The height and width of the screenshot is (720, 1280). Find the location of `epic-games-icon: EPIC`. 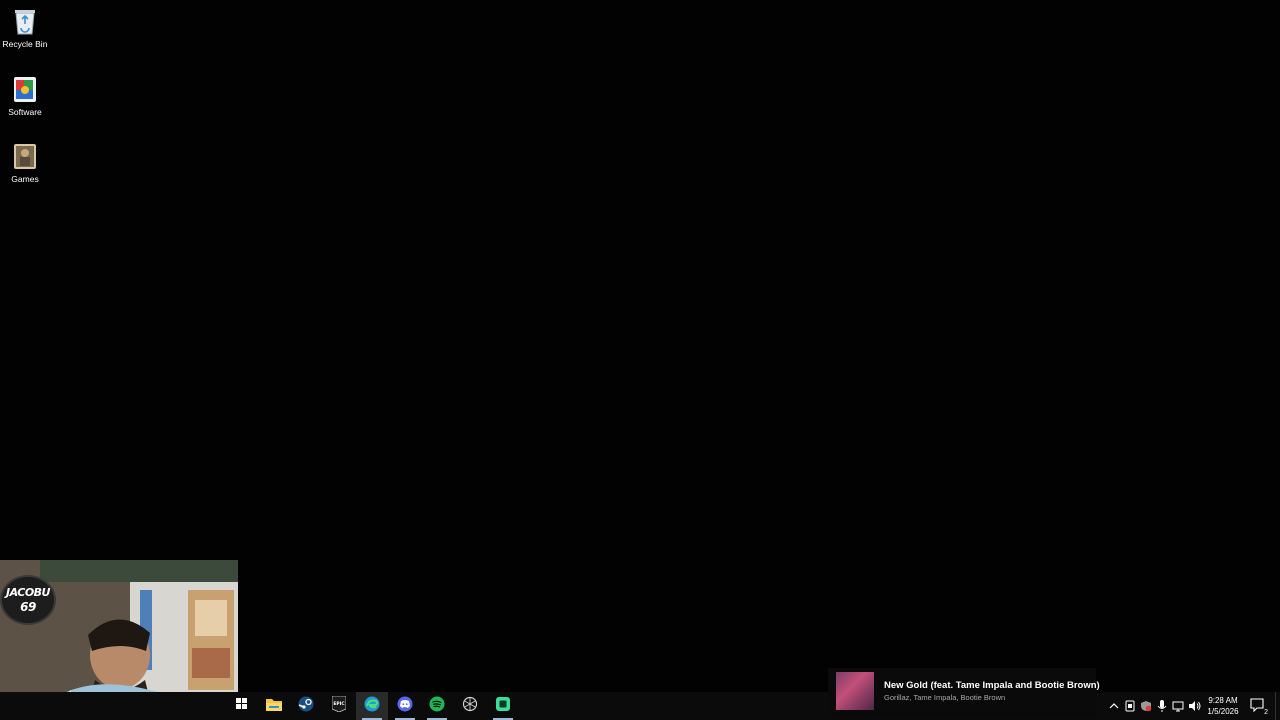

epic-games-icon: EPIC is located at coordinates (339, 706).